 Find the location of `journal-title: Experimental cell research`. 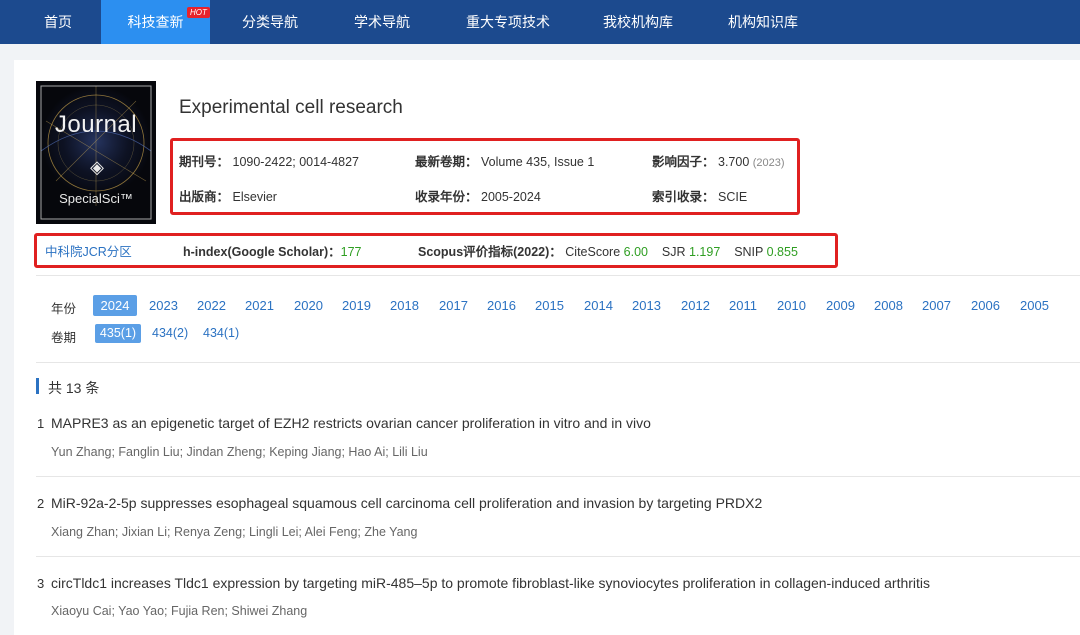

journal-title: Experimental cell research is located at coordinates (291, 107).